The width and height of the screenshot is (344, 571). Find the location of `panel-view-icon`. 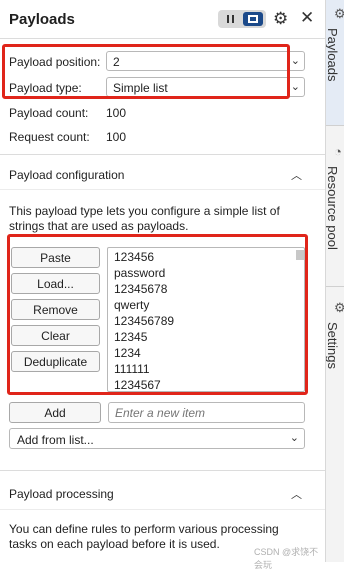

panel-view-icon is located at coordinates (253, 19).